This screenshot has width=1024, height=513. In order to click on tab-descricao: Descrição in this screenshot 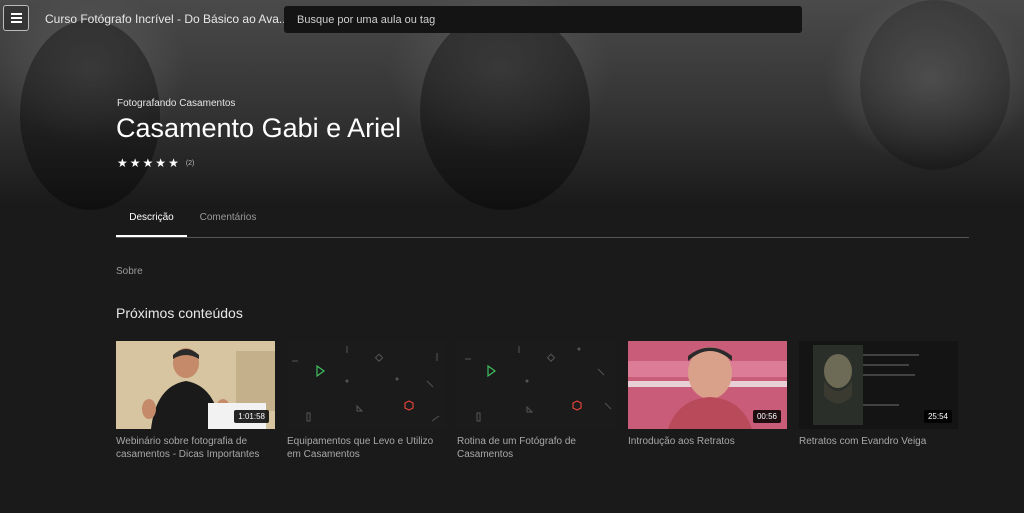, I will do `click(151, 220)`.